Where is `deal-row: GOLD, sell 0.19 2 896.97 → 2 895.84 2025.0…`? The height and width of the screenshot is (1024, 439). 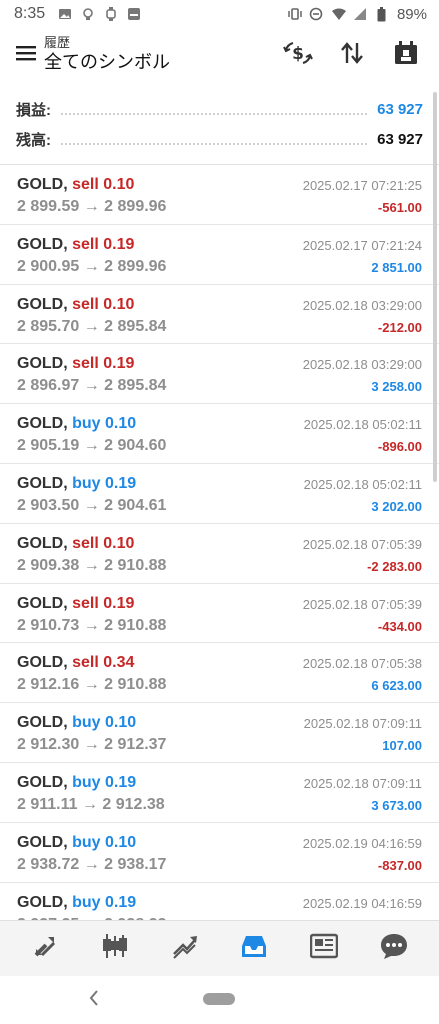 deal-row: GOLD, sell 0.19 2 896.97 → 2 895.84 2025.0… is located at coordinates (219, 374).